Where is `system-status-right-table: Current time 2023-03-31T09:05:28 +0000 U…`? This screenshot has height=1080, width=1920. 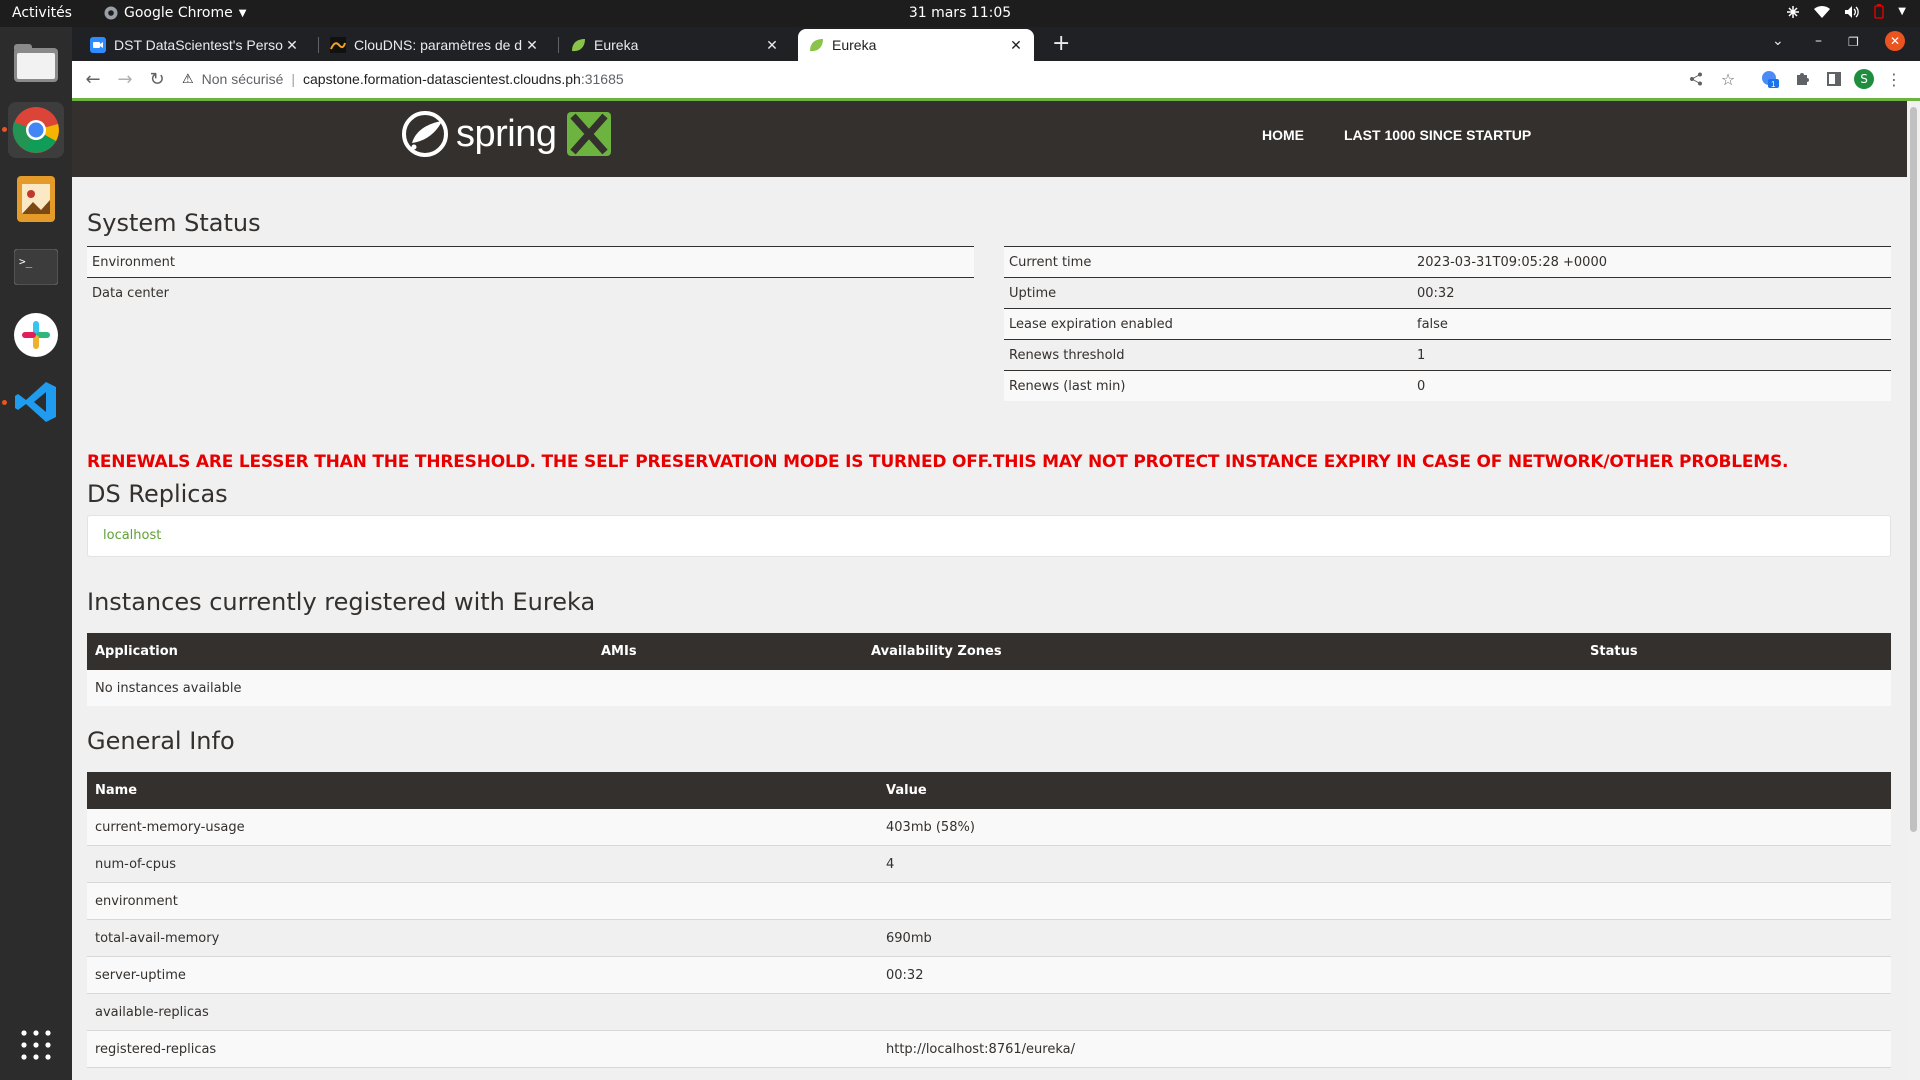 system-status-right-table: Current time 2023-03-31T09:05:28 +0000 U… is located at coordinates (1447, 323).